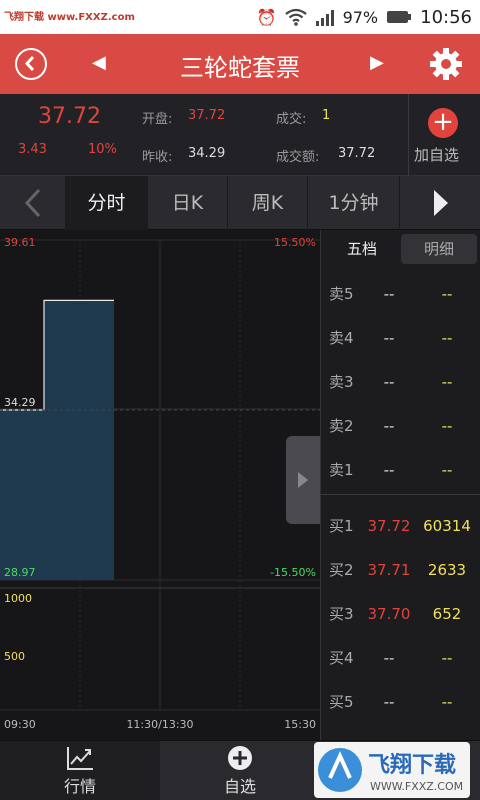  I want to click on watermark-text: 飞翔下载 www.FXXZ.com, so click(69, 17).